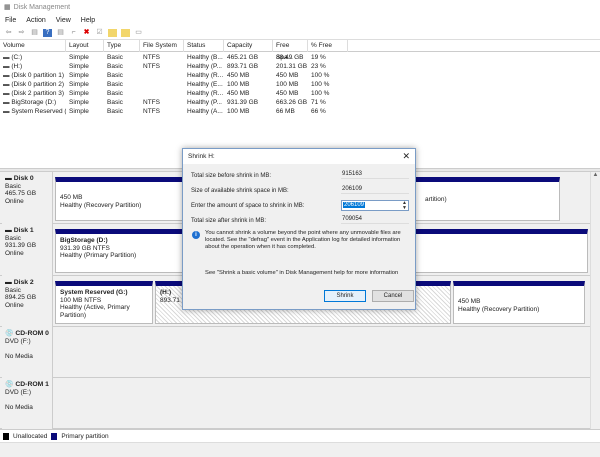  What do you see at coordinates (35, 20) in the screenshot?
I see `menu-action: Action` at bounding box center [35, 20].